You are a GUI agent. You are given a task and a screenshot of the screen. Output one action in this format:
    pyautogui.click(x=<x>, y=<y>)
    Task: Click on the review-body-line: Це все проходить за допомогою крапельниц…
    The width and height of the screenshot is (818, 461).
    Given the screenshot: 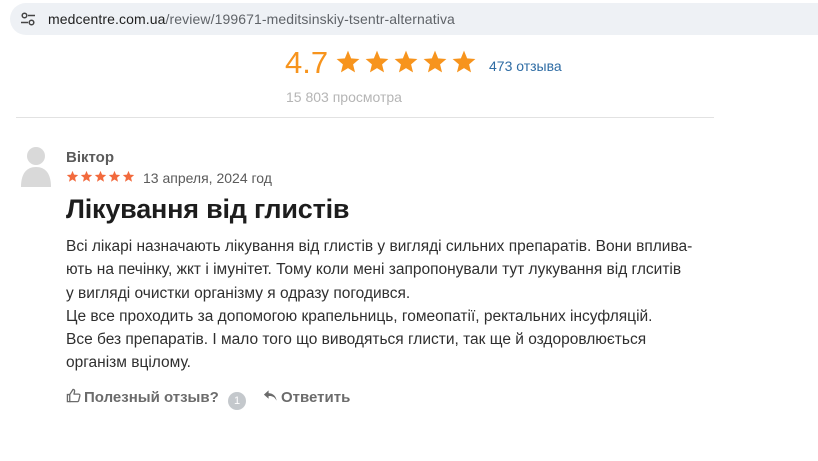 What is the action you would take?
    pyautogui.click(x=359, y=316)
    